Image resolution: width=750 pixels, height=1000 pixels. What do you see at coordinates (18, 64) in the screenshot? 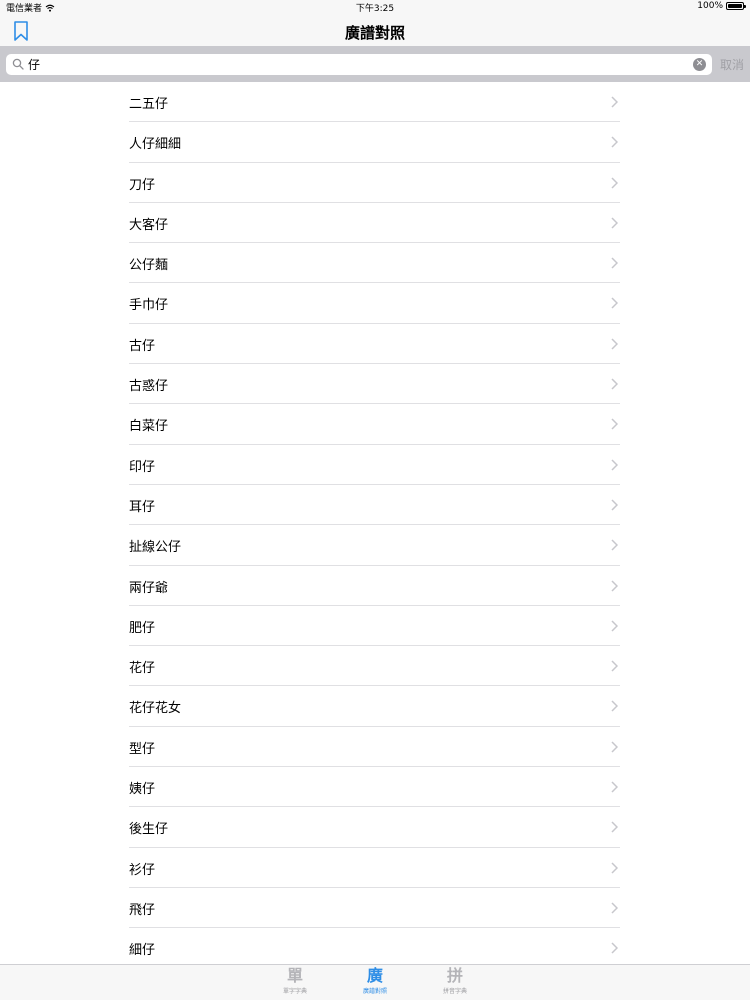
I see `search-icon` at bounding box center [18, 64].